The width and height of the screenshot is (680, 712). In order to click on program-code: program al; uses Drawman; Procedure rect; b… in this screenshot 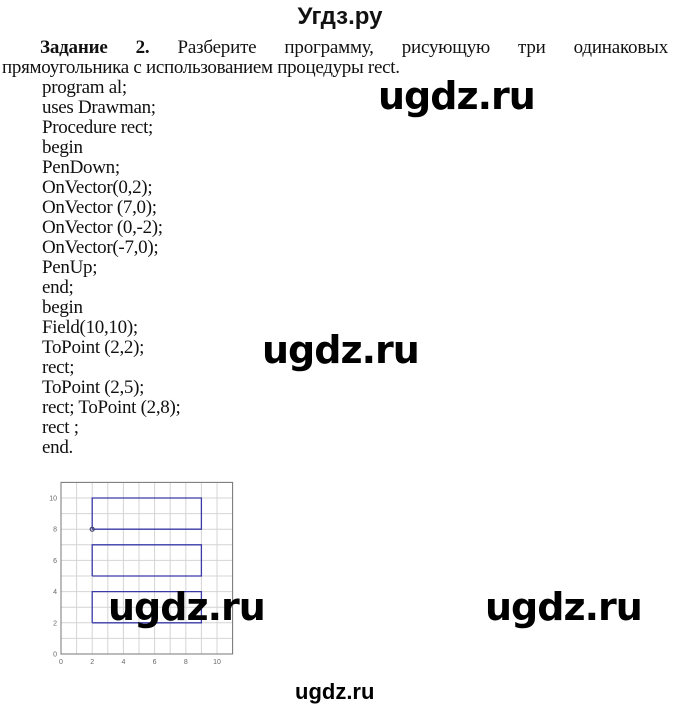, I will do `click(111, 268)`.